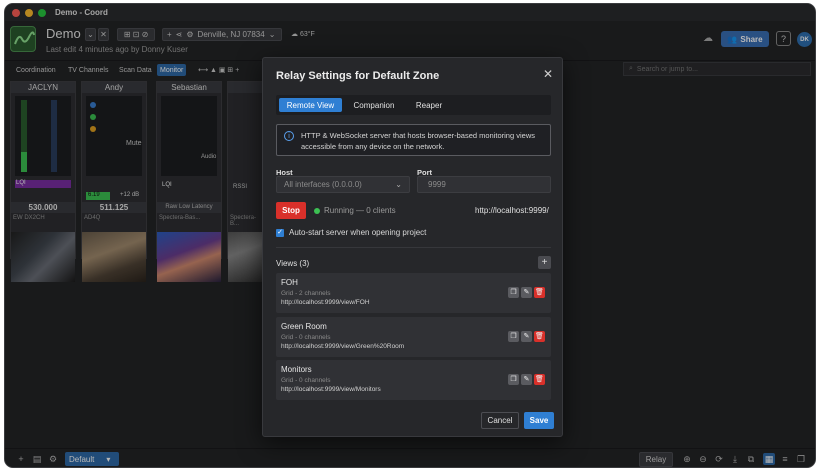 The height and width of the screenshot is (471, 820). I want to click on divider, so click(413, 247).